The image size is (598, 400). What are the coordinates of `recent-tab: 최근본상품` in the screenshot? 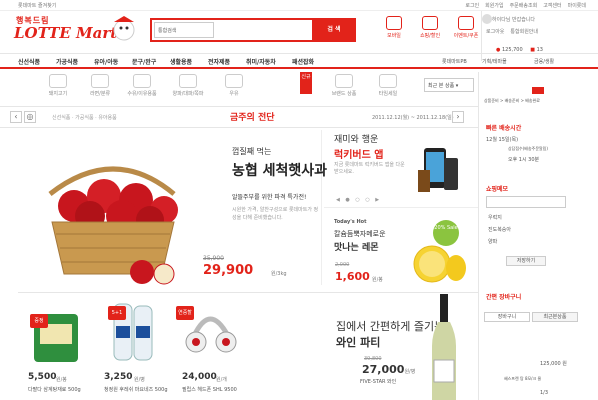 It's located at (555, 317).